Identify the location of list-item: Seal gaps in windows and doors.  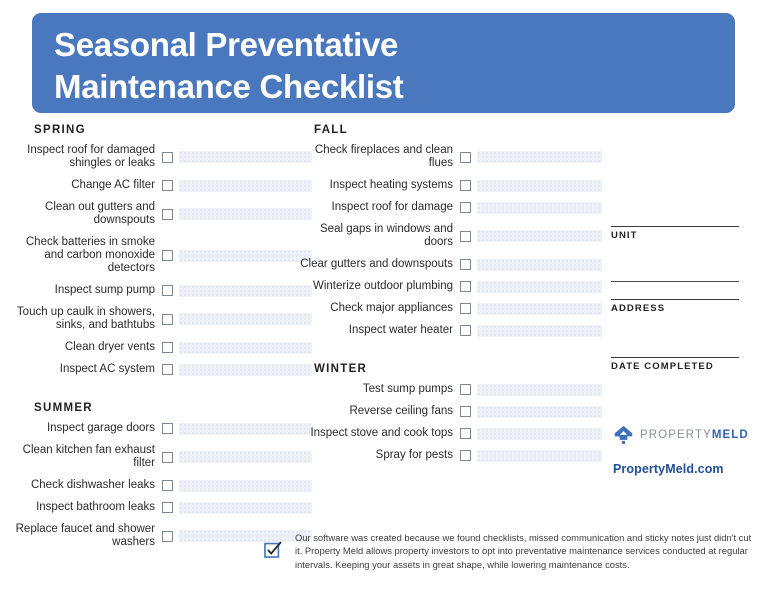
(451, 236).